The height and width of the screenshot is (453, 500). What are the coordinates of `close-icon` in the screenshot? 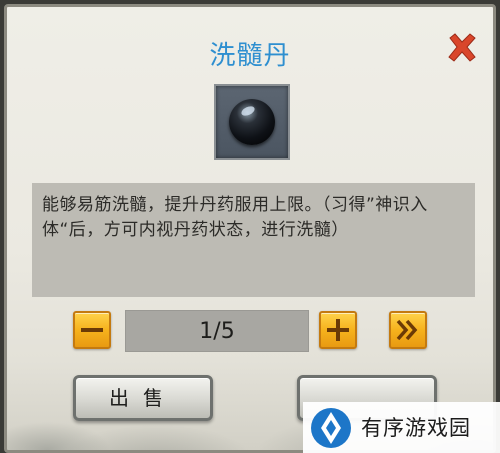 It's located at (462, 47).